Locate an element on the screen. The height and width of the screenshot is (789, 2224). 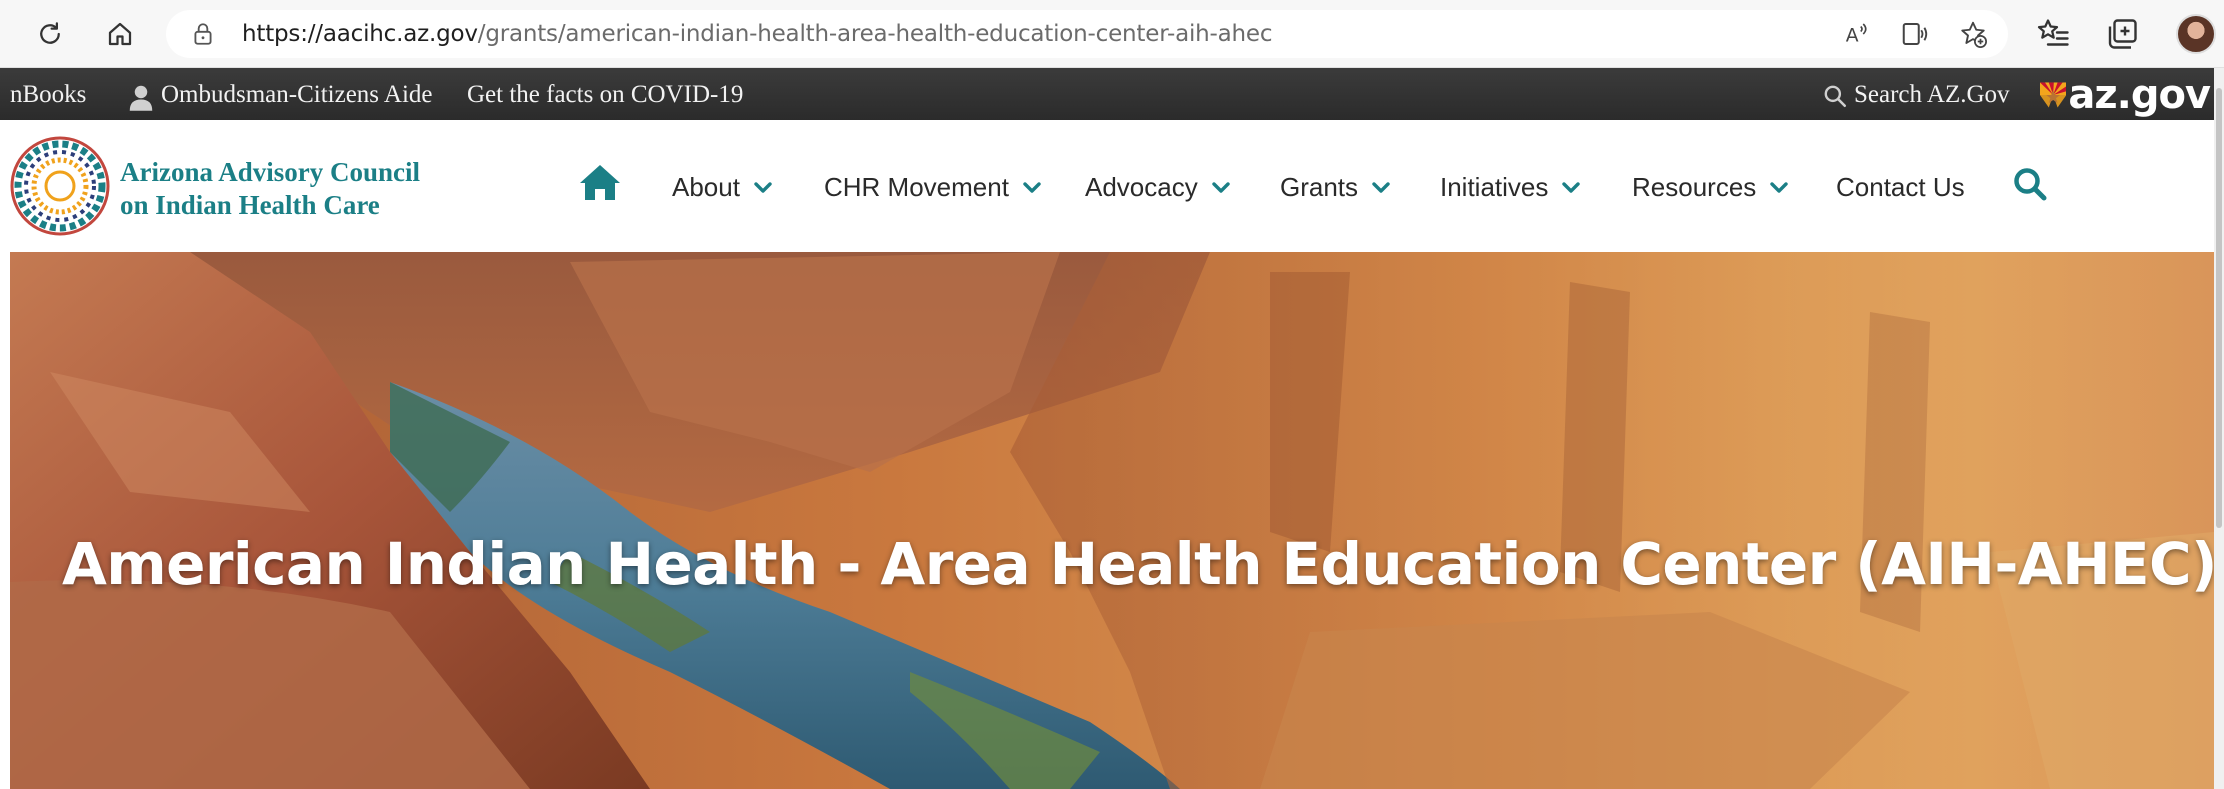
nav-resources-label: Resources is located at coordinates (1694, 187).